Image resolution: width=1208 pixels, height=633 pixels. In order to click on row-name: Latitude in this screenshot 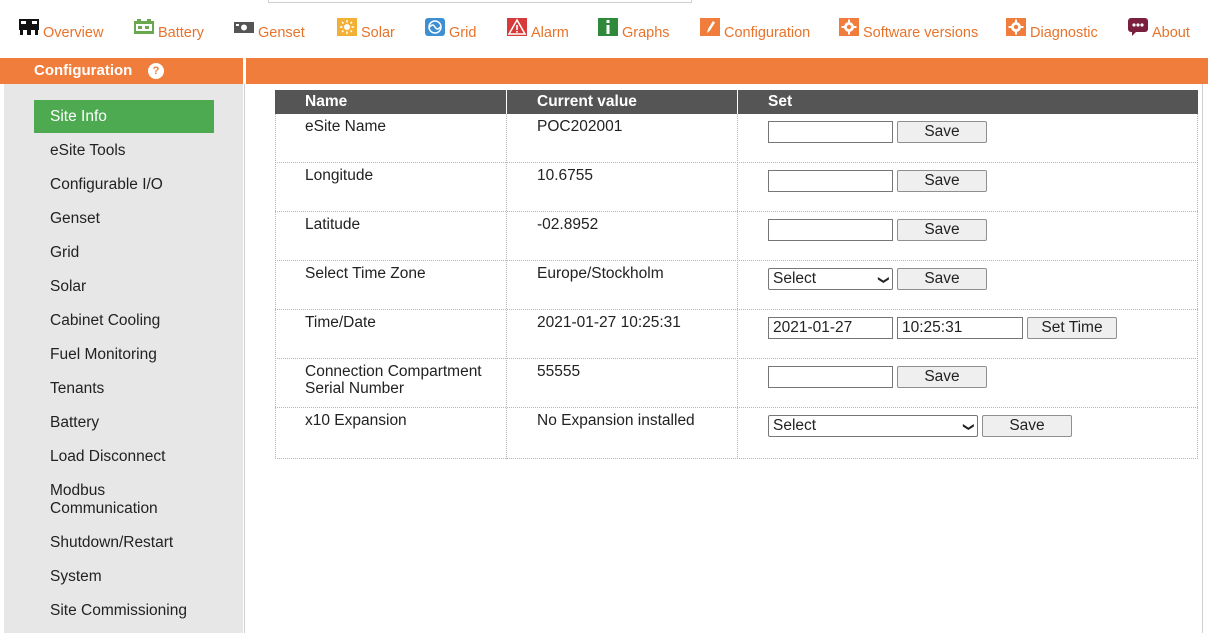, I will do `click(333, 224)`.